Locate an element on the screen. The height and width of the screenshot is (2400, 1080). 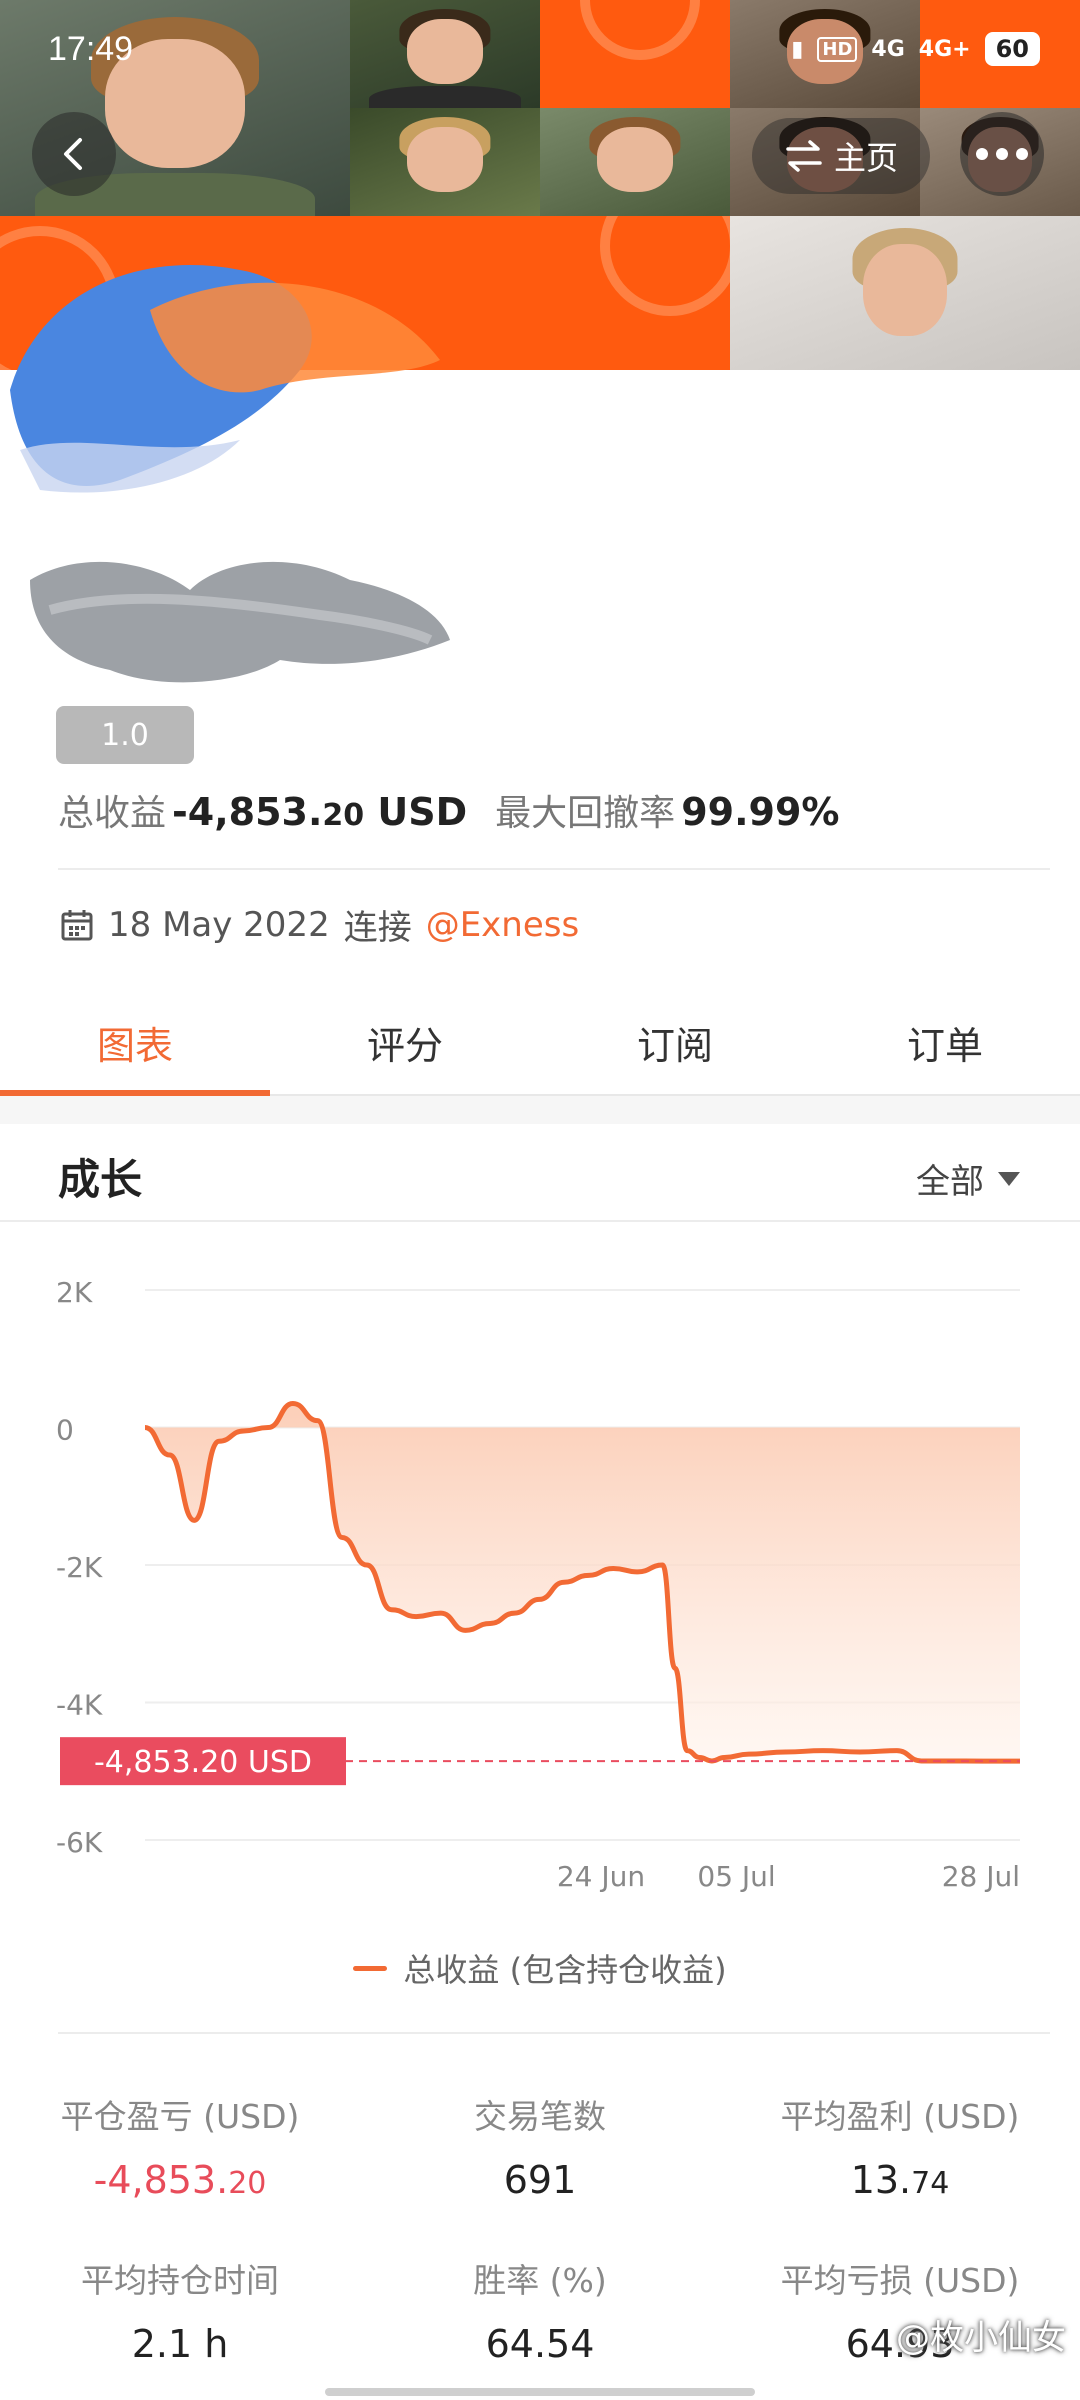
y-tick-label: -2K is located at coordinates (79, 1567).